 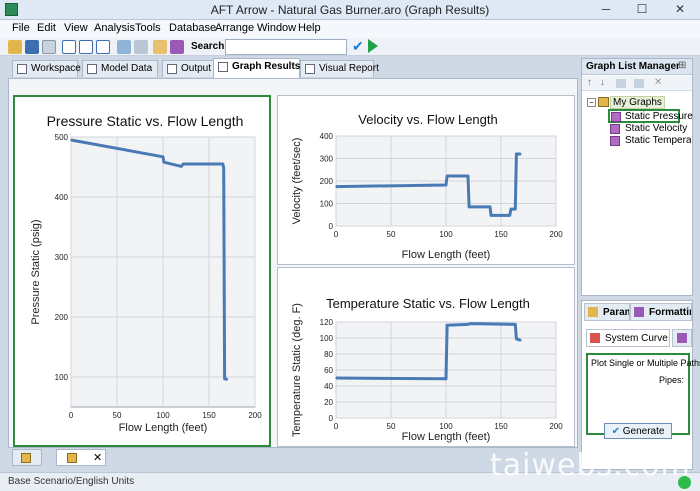 What do you see at coordinates (234, 28) in the screenshot?
I see `menu-arrange: Arrange` at bounding box center [234, 28].